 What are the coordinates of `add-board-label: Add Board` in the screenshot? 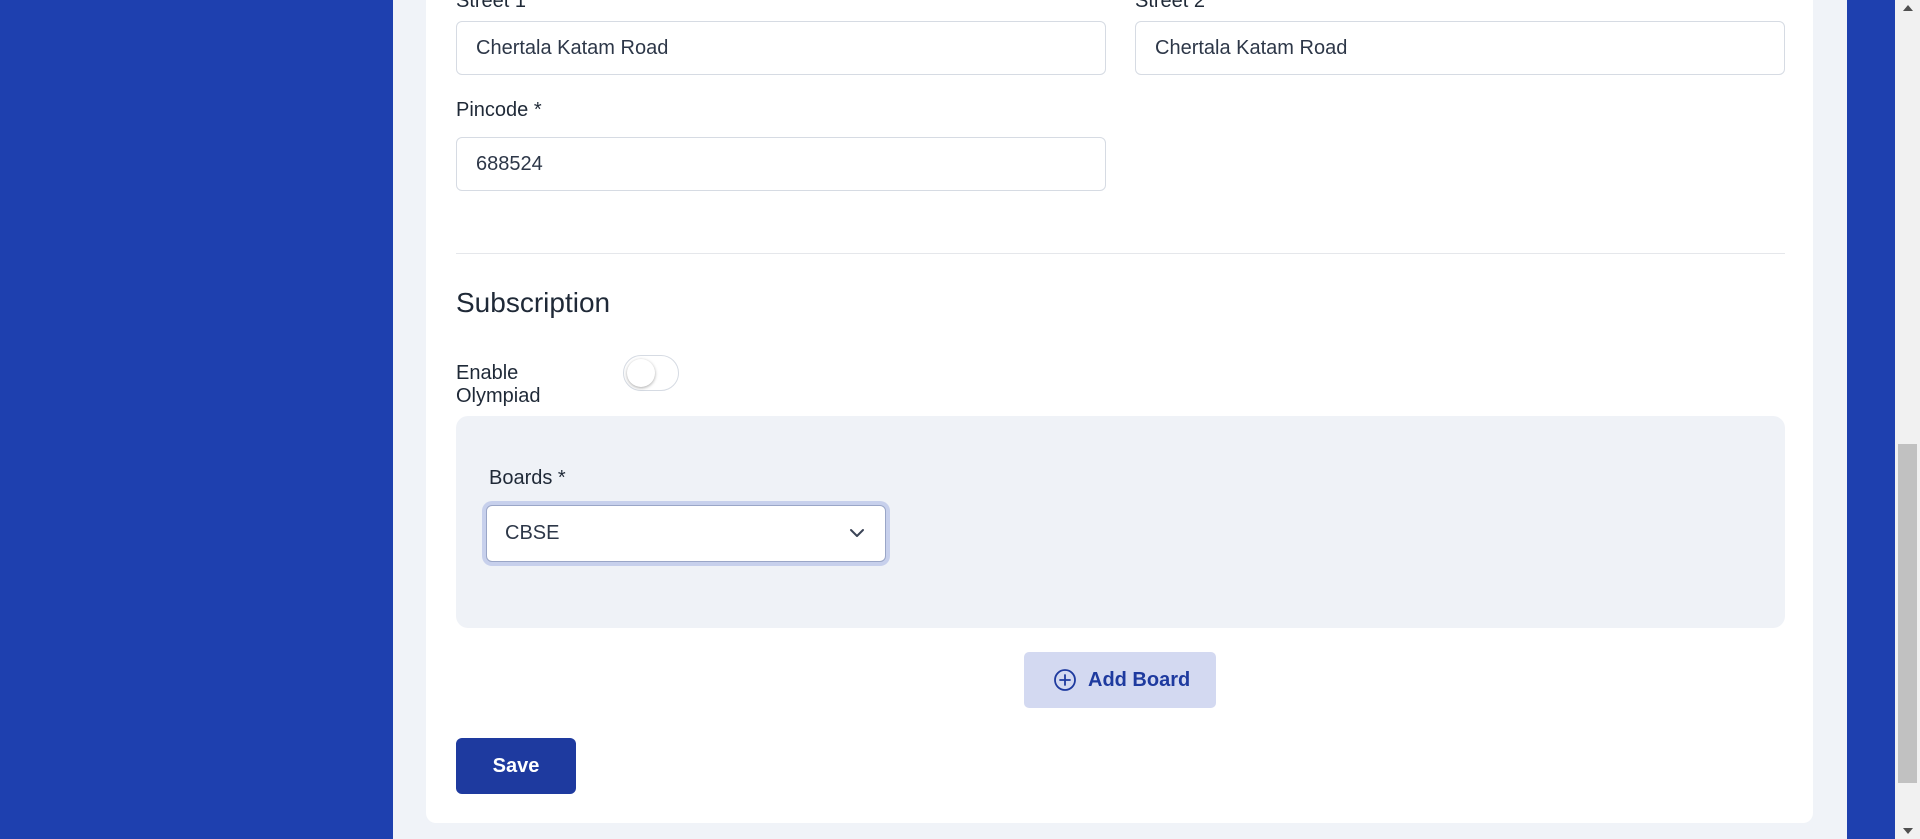 It's located at (1139, 680).